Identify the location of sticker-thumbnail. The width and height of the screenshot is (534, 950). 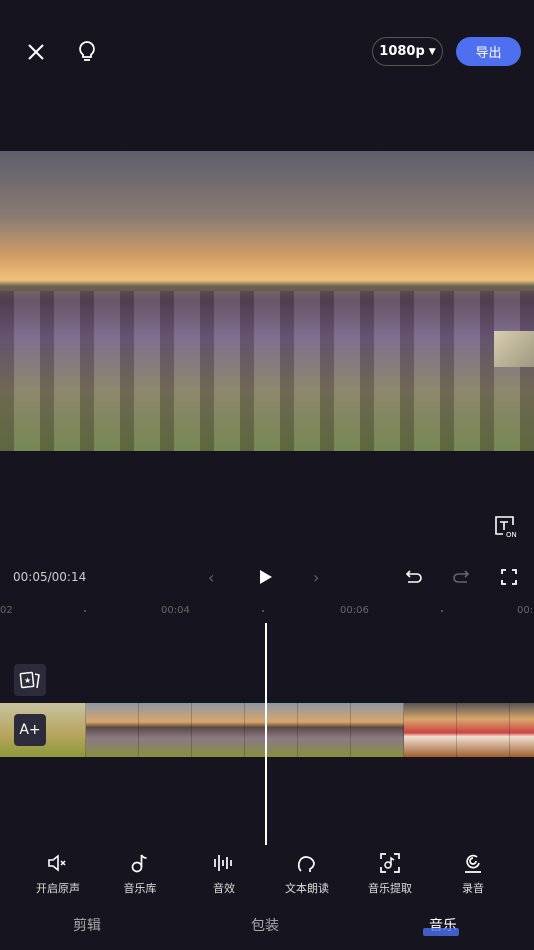
(514, 349).